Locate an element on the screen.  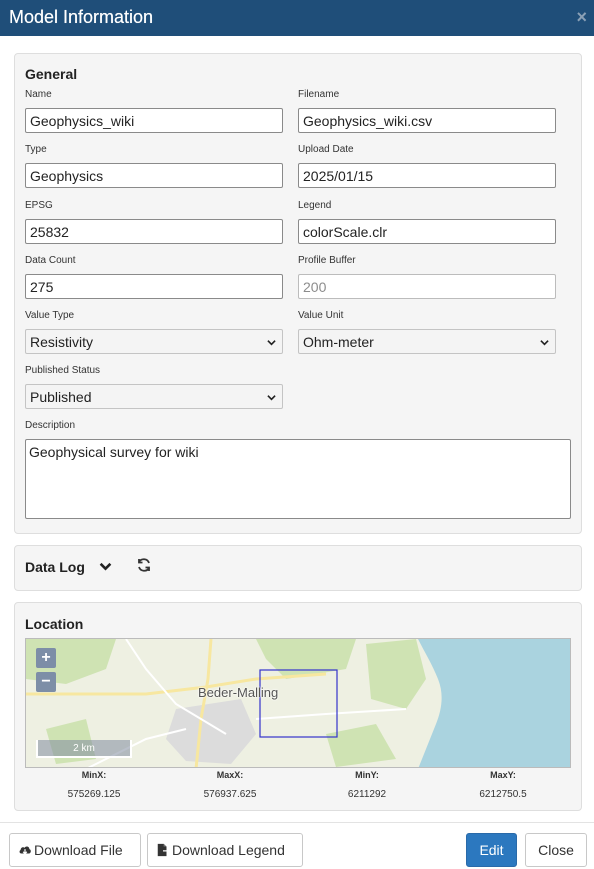
bbox-maxx-value: 576937.625 is located at coordinates (230, 794).